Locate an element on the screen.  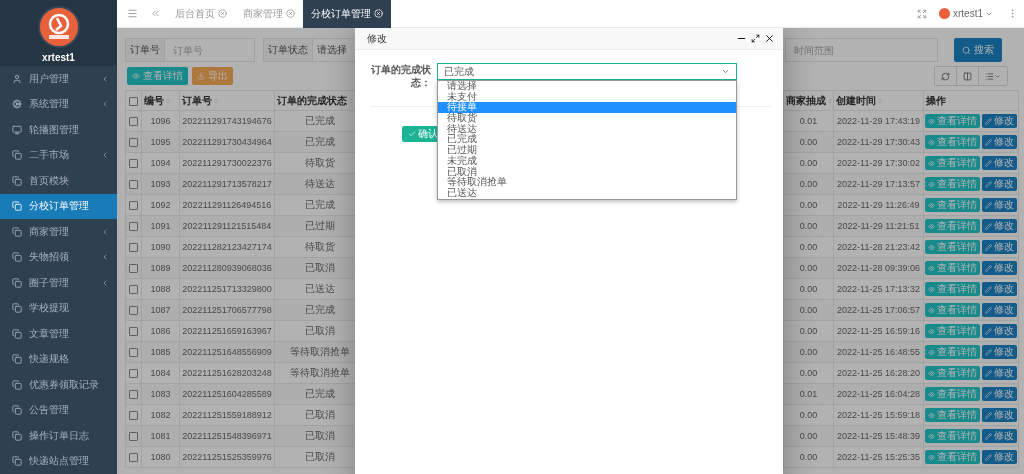
search-button: 搜索 is located at coordinates (978, 50).